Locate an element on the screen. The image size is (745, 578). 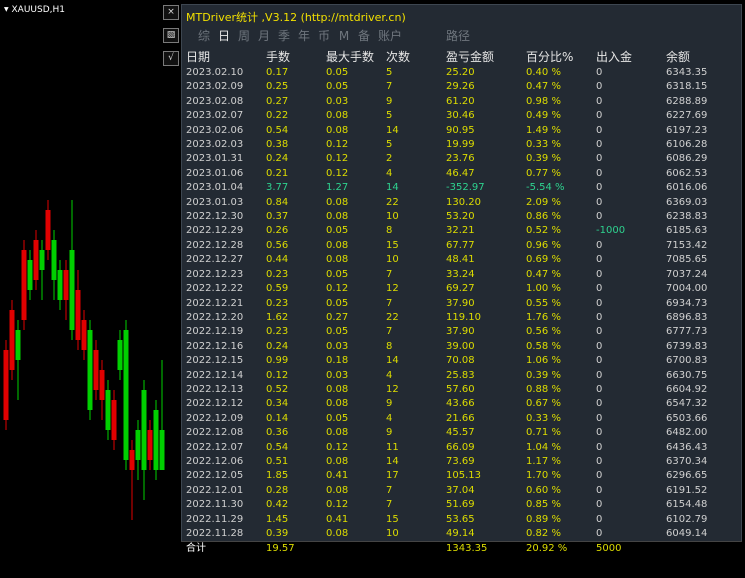
table-row: 2023.02.03 0.38 0.12 5 19.99 0.33 % 0 6106.28 is located at coordinates (461, 145).